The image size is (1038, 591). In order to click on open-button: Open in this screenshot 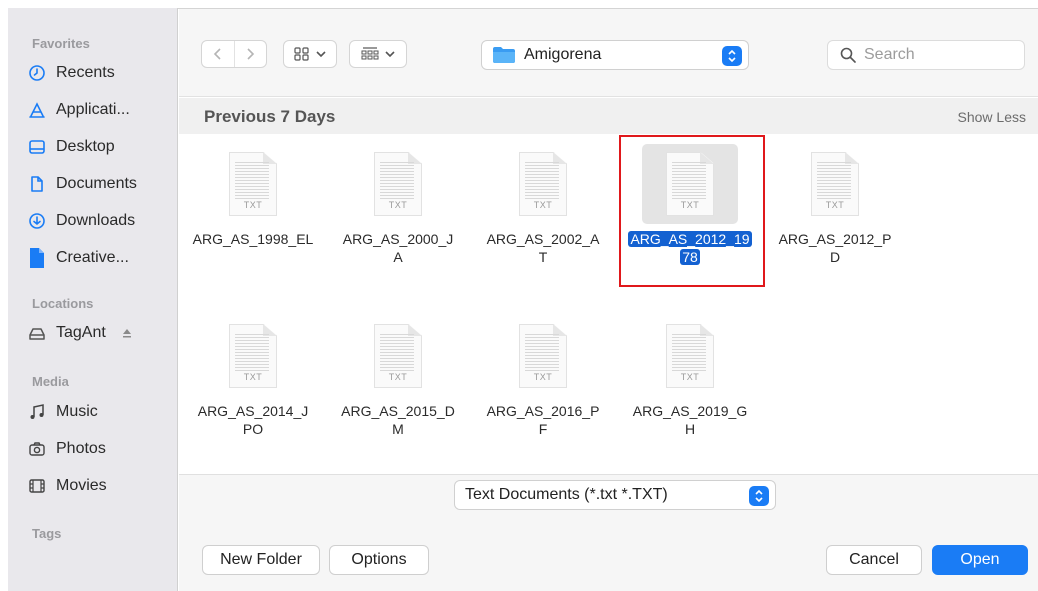, I will do `click(980, 560)`.